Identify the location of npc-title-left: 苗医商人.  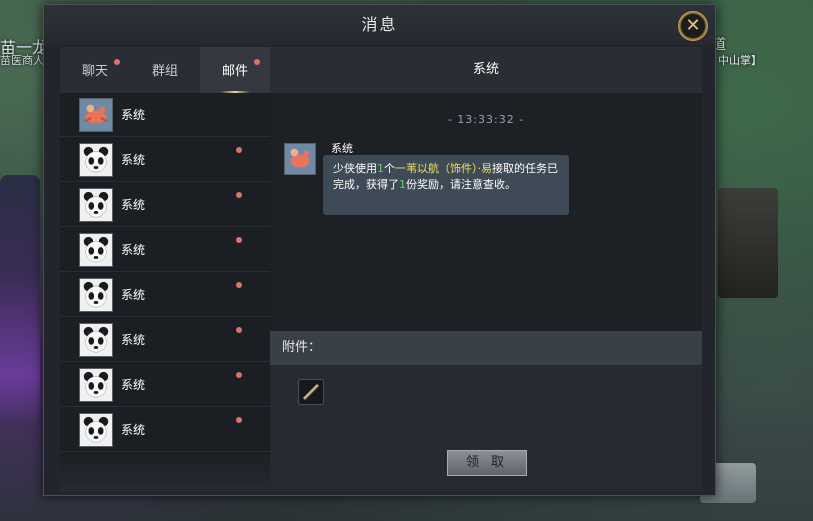
(22, 60).